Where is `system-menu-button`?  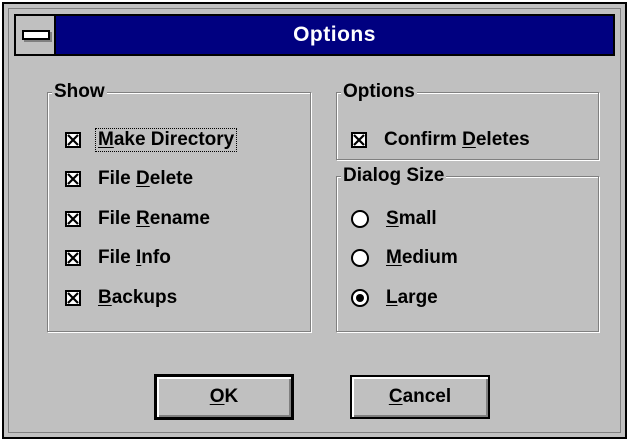 system-menu-button is located at coordinates (36, 35).